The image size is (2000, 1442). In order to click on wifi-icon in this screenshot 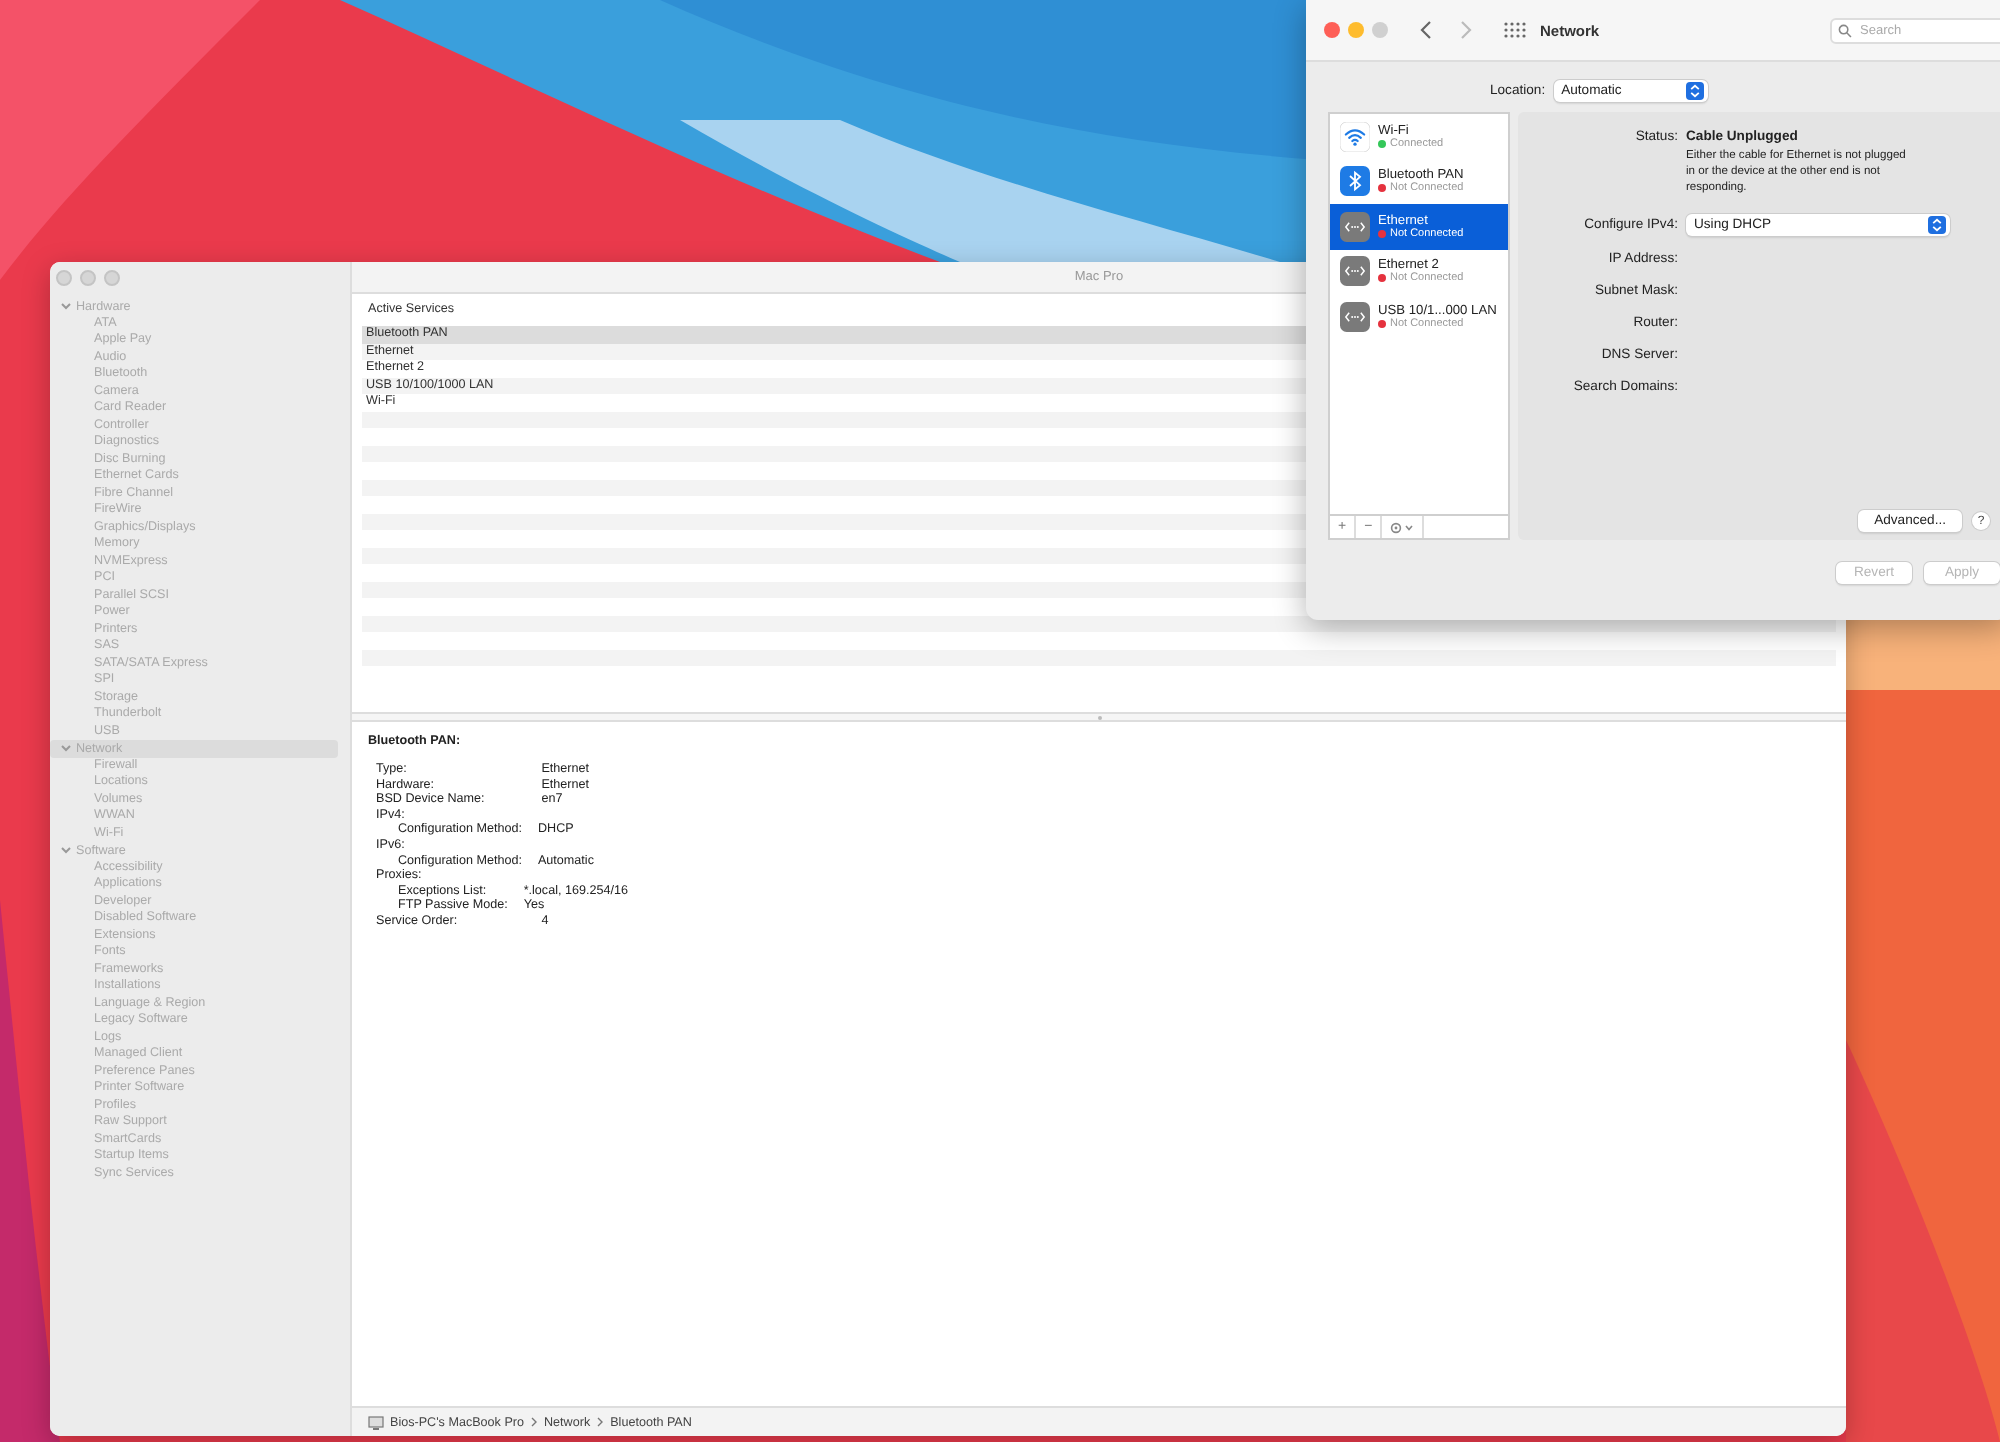, I will do `click(1355, 136)`.